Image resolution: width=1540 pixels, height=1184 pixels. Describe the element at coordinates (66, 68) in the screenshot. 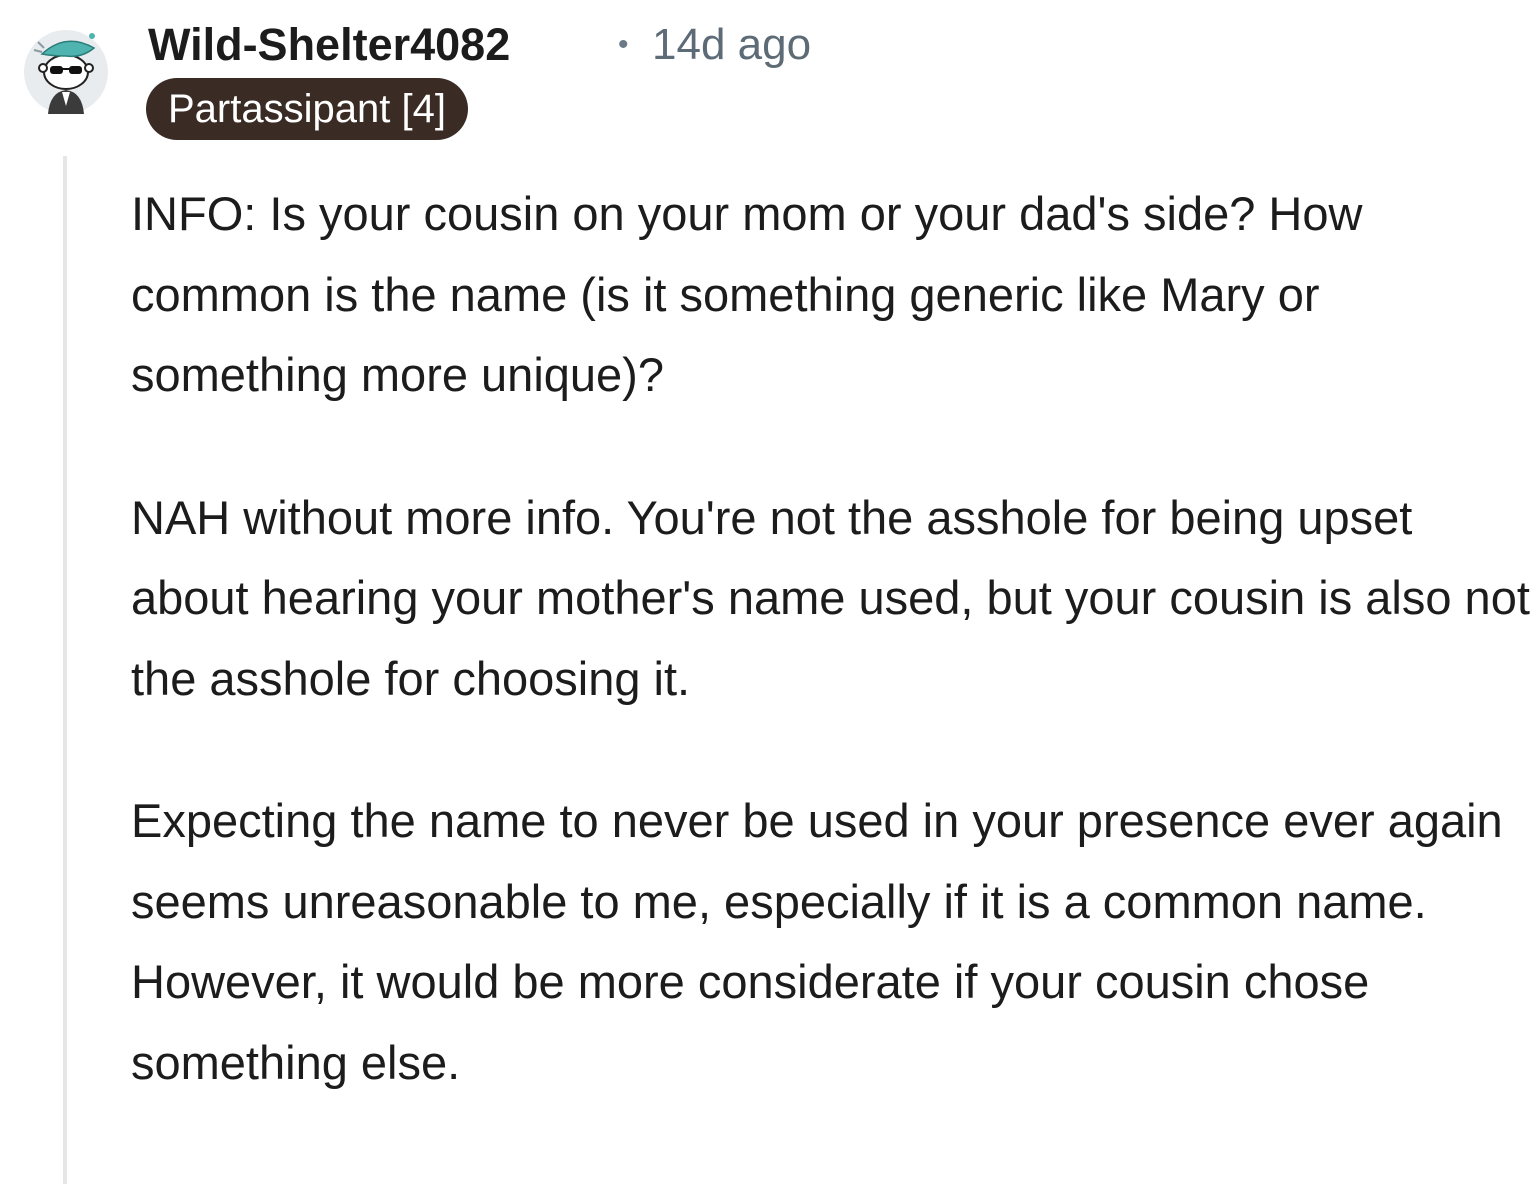

I see `user-avatar-icon` at that location.